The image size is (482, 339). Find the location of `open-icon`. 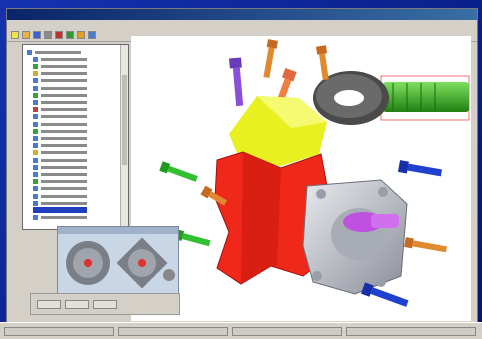

open-icon is located at coordinates (26, 35).